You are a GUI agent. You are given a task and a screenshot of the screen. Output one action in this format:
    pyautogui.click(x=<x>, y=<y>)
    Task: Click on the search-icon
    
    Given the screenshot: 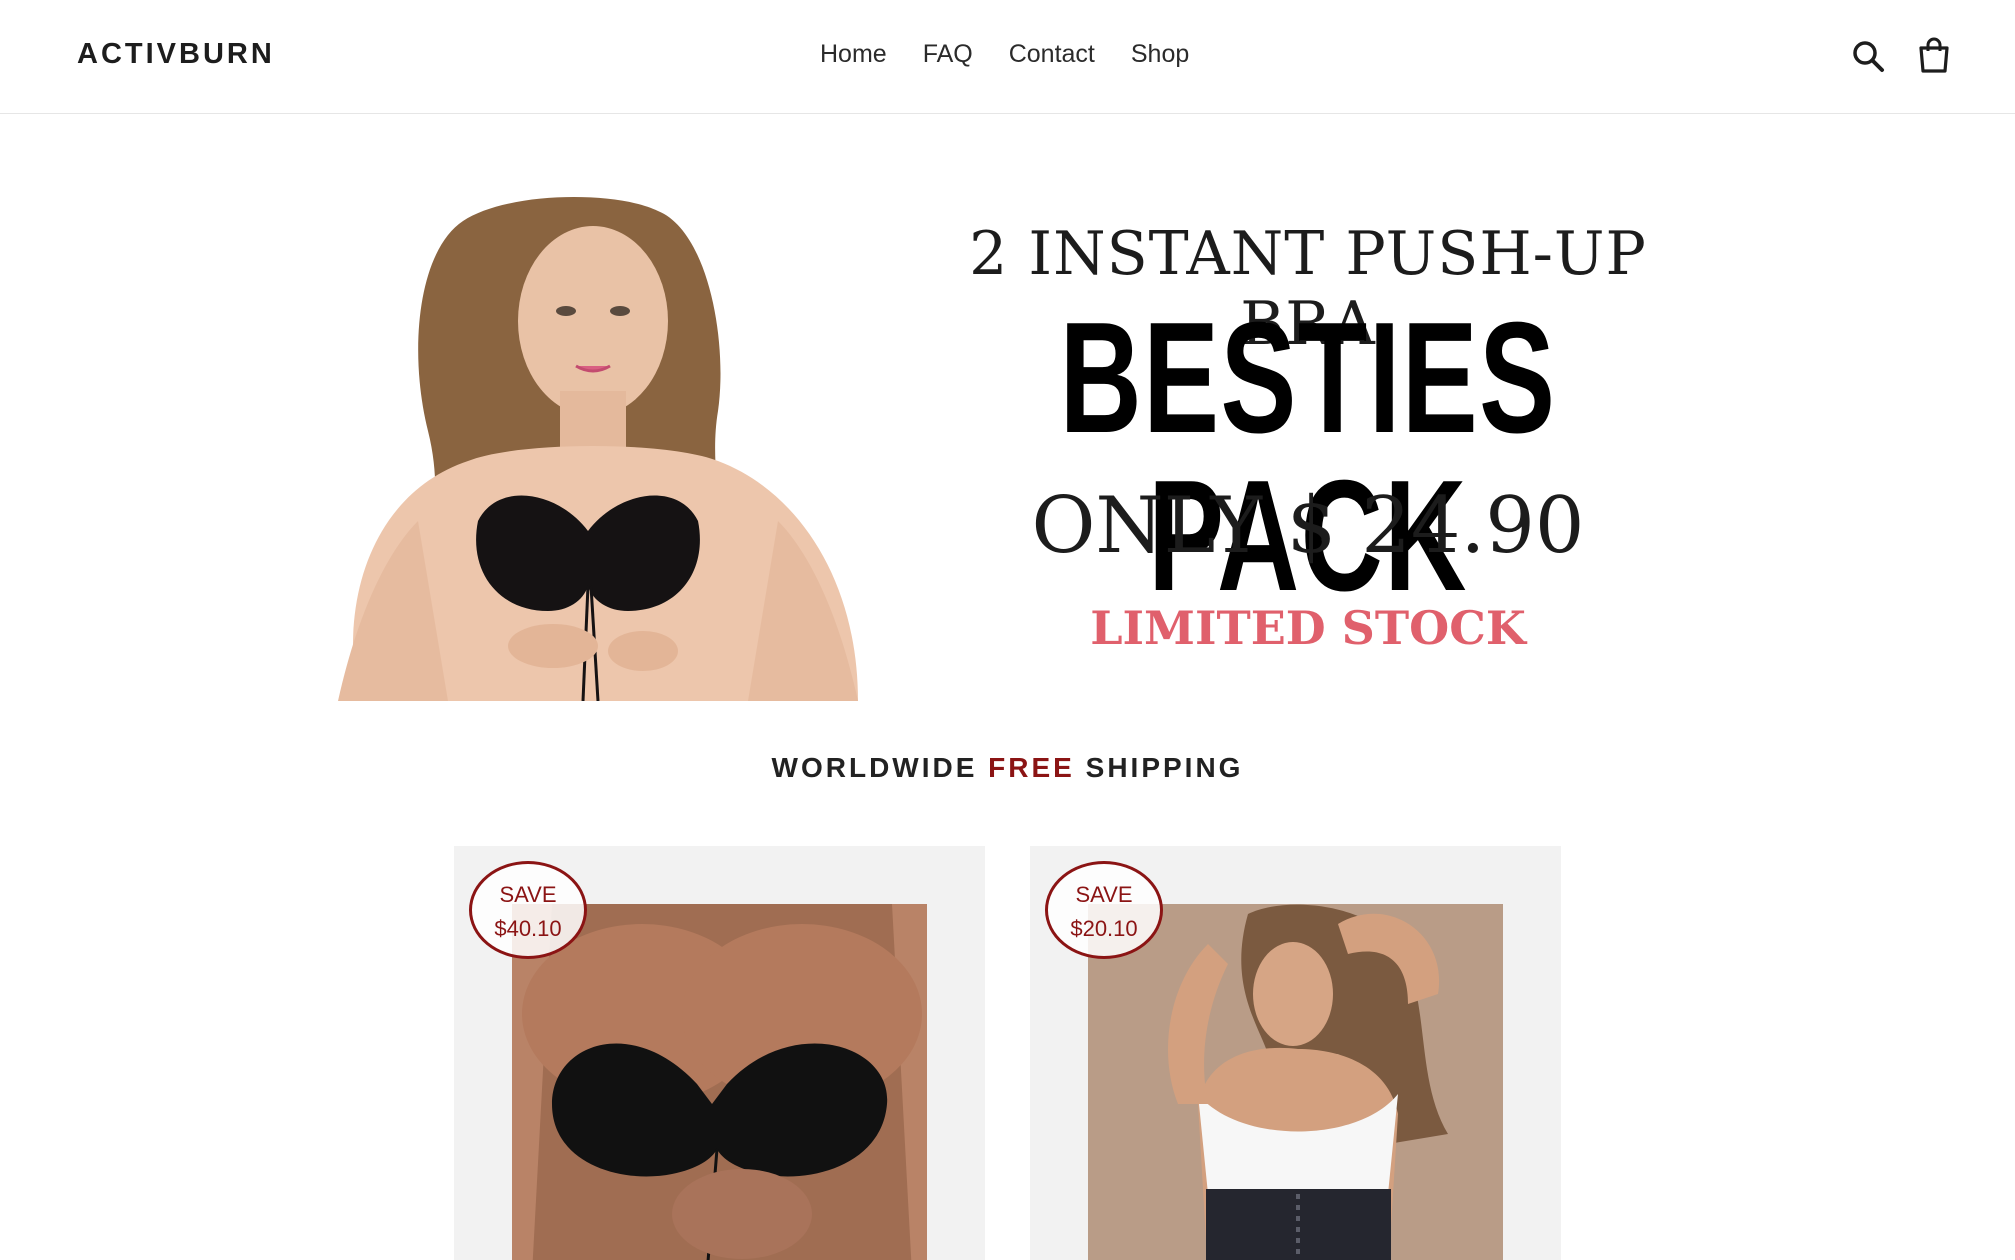 What is the action you would take?
    pyautogui.click(x=1868, y=56)
    